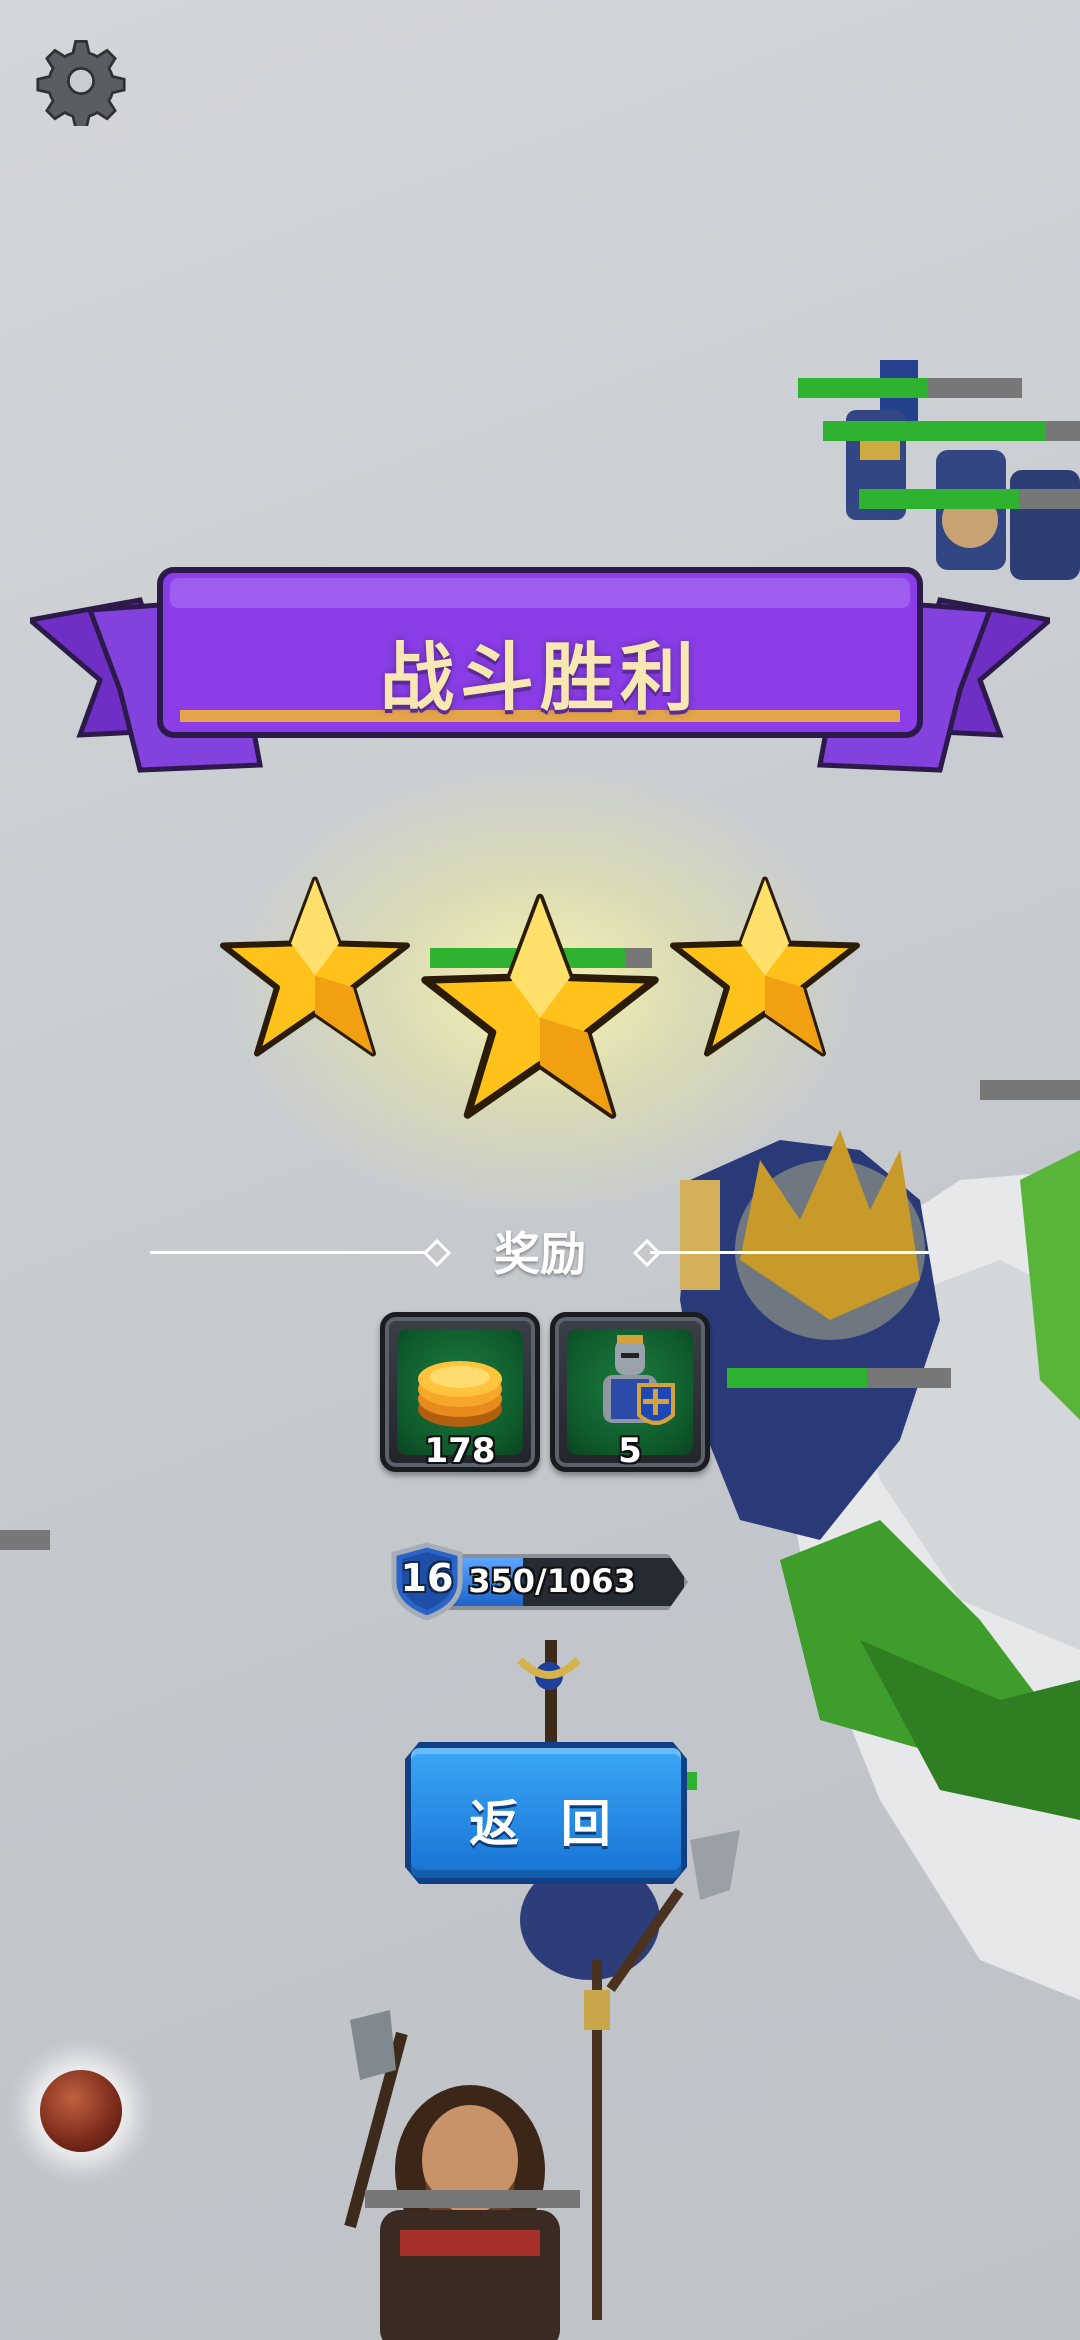 Image resolution: width=1080 pixels, height=2340 pixels. What do you see at coordinates (427, 1578) in the screenshot?
I see `player-level: 16` at bounding box center [427, 1578].